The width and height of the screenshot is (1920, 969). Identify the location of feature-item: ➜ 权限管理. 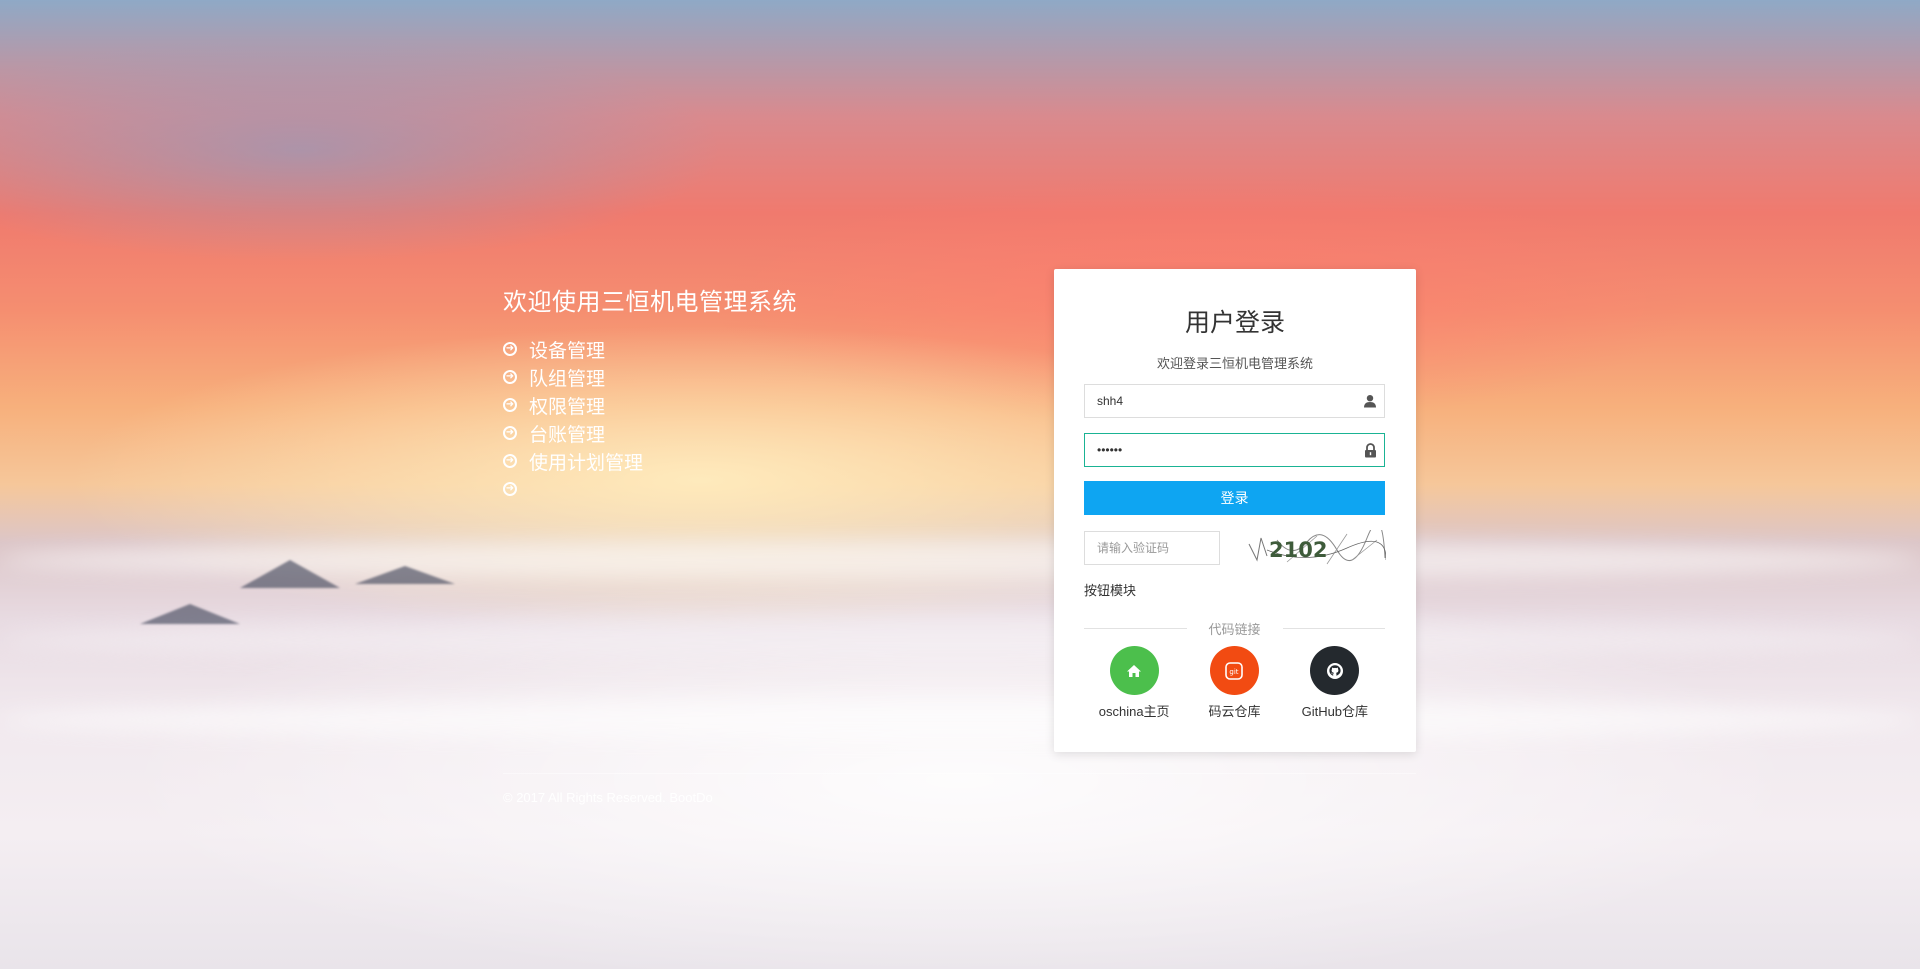
(650, 405).